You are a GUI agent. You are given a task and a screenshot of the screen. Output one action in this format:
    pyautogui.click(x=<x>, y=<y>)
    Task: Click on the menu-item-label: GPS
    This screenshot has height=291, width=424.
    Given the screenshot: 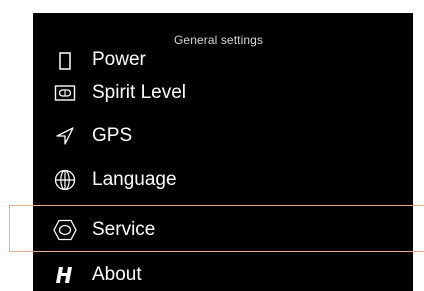 What is the action you would take?
    pyautogui.click(x=112, y=135)
    